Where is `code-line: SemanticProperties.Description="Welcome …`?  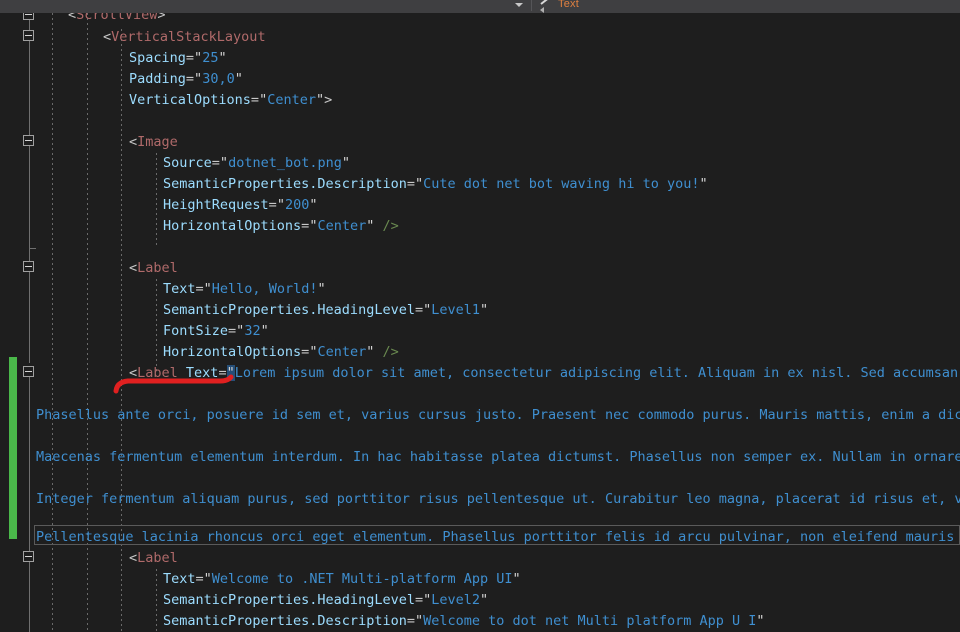
code-line: SemanticProperties.Description="Welcome … is located at coordinates (464, 621).